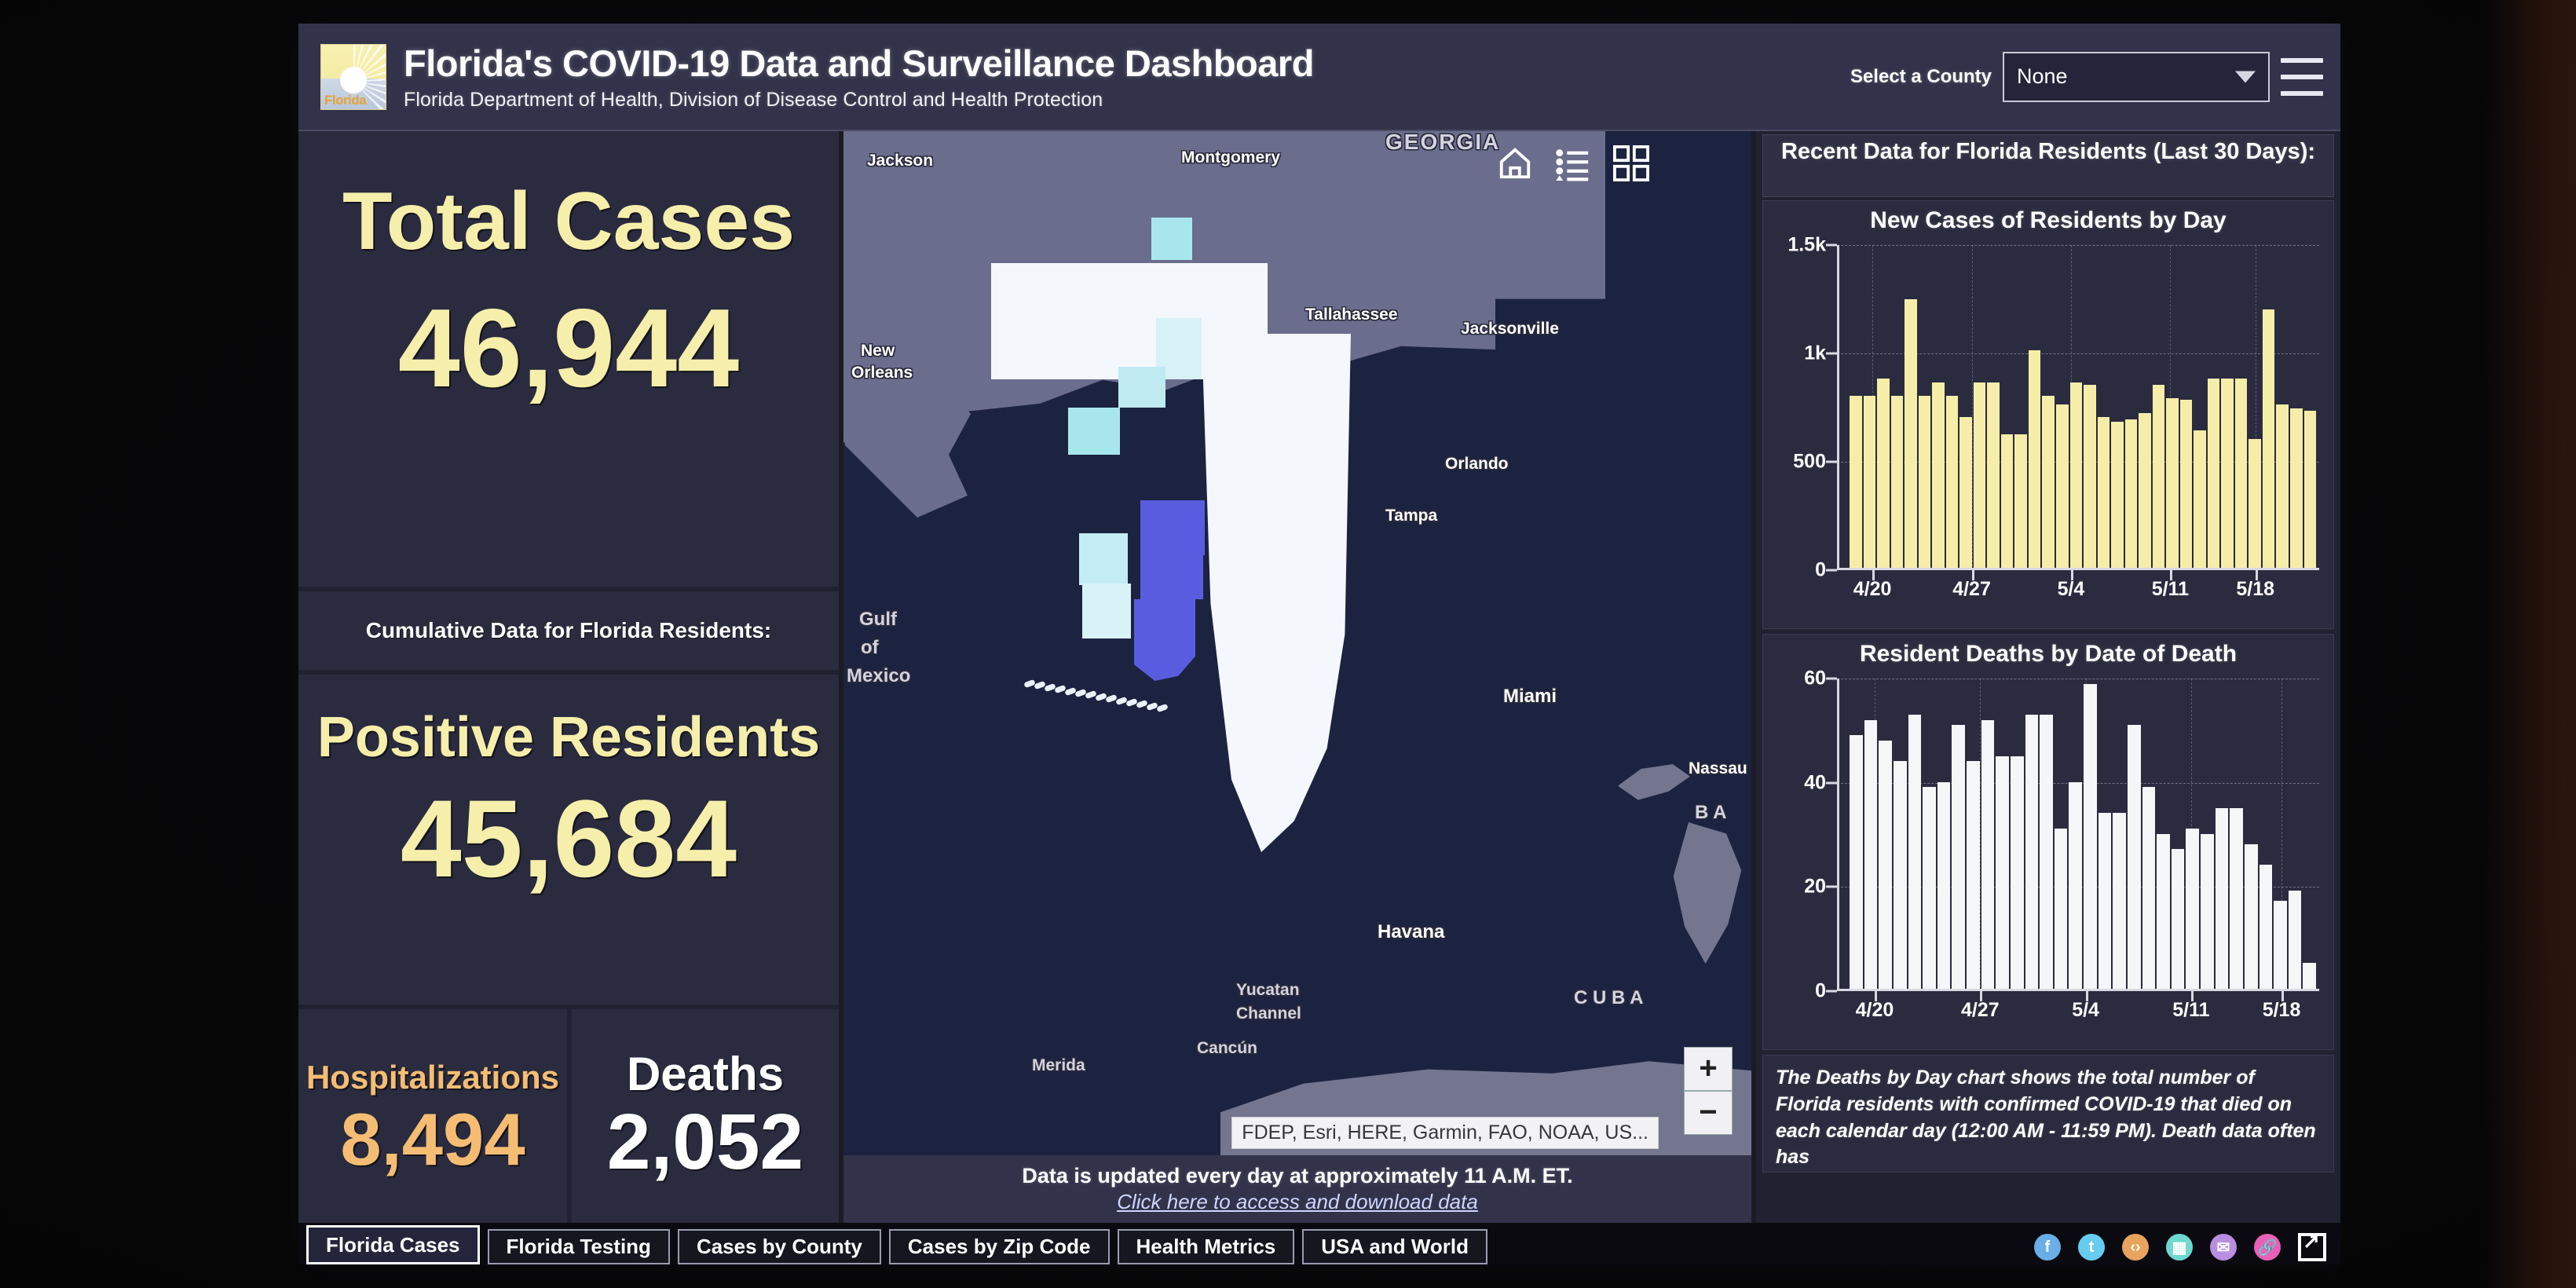 The height and width of the screenshot is (1288, 2576). Describe the element at coordinates (1709, 1069) in the screenshot. I see `zoom-in-button: +` at that location.